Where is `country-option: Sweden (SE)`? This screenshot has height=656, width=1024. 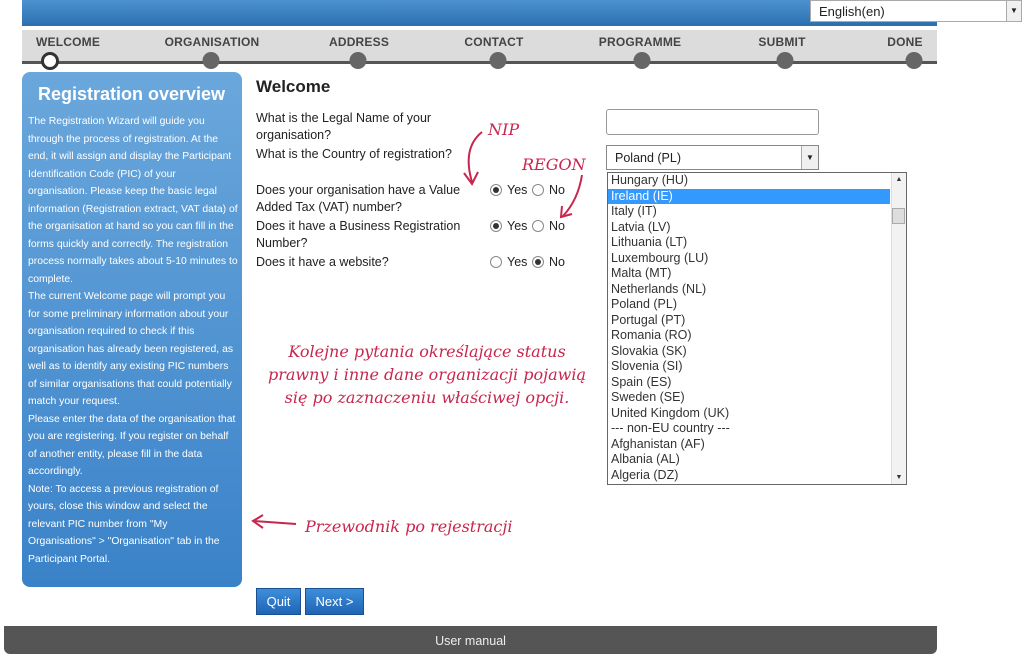 country-option: Sweden (SE) is located at coordinates (757, 398).